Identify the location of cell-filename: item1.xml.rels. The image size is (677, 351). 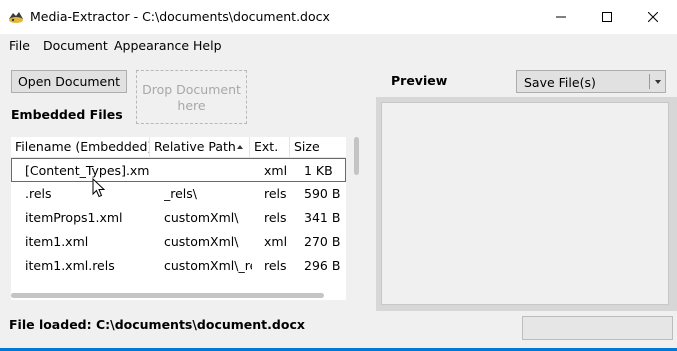
(70, 265).